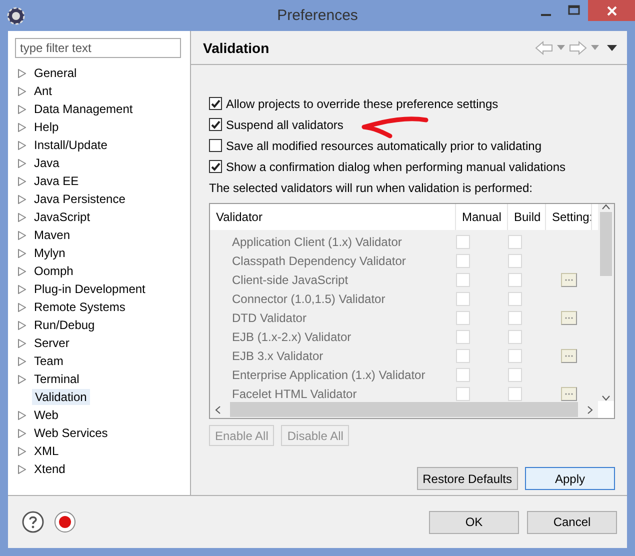 Image resolution: width=635 pixels, height=556 pixels. Describe the element at coordinates (317, 241) in the screenshot. I see `table-cell-text: Application Client (1.x) Validator` at that location.